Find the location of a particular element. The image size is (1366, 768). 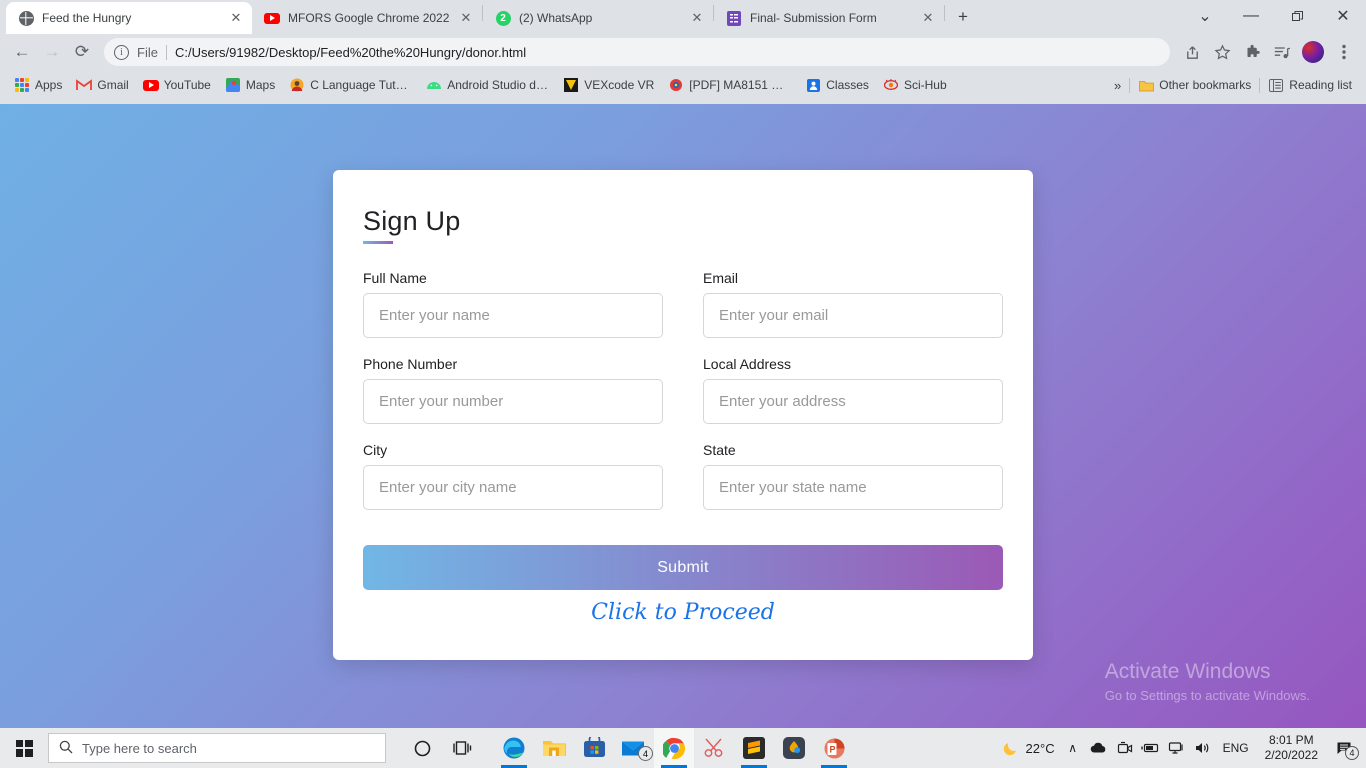

globe-icon is located at coordinates (26, 18).